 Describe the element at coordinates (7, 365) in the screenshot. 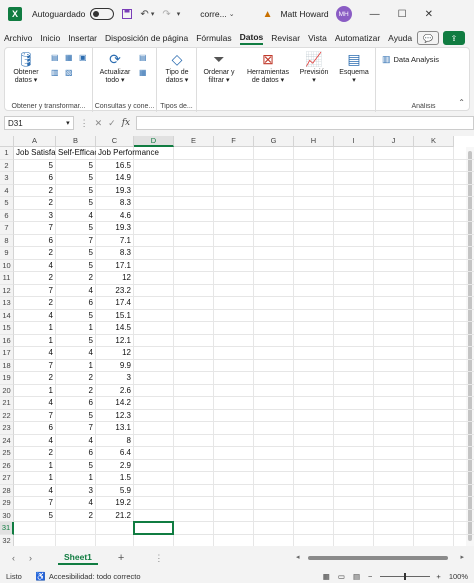

I see `row-header-18: 18` at that location.